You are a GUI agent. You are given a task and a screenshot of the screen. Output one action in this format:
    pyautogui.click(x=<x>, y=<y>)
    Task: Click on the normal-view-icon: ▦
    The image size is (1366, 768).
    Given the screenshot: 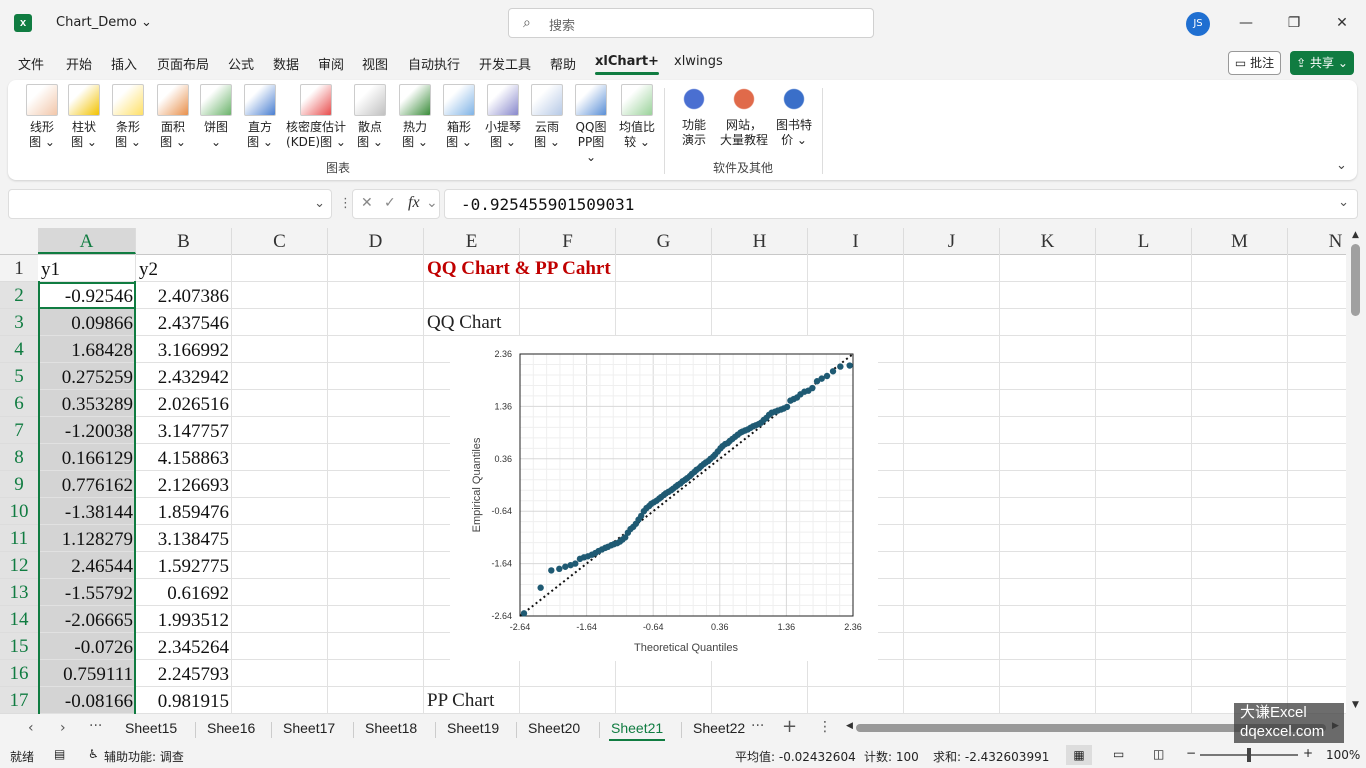 What is the action you would take?
    pyautogui.click(x=1079, y=755)
    